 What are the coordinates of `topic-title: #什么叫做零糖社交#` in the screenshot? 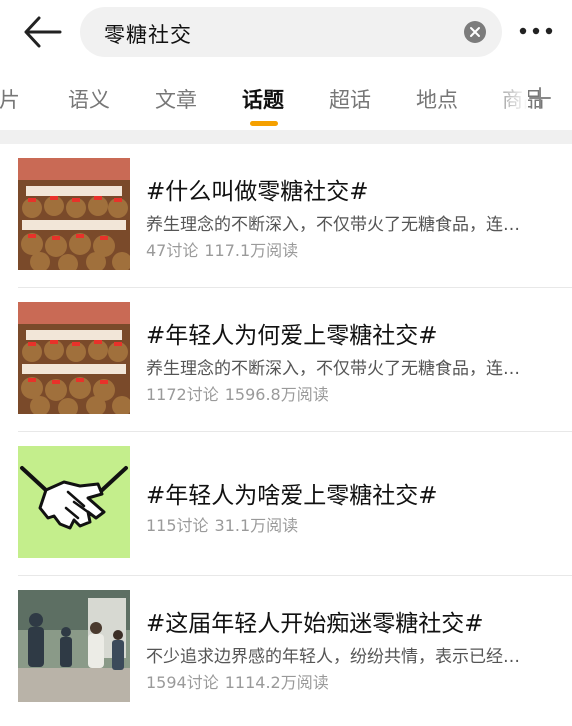 It's located at (257, 192).